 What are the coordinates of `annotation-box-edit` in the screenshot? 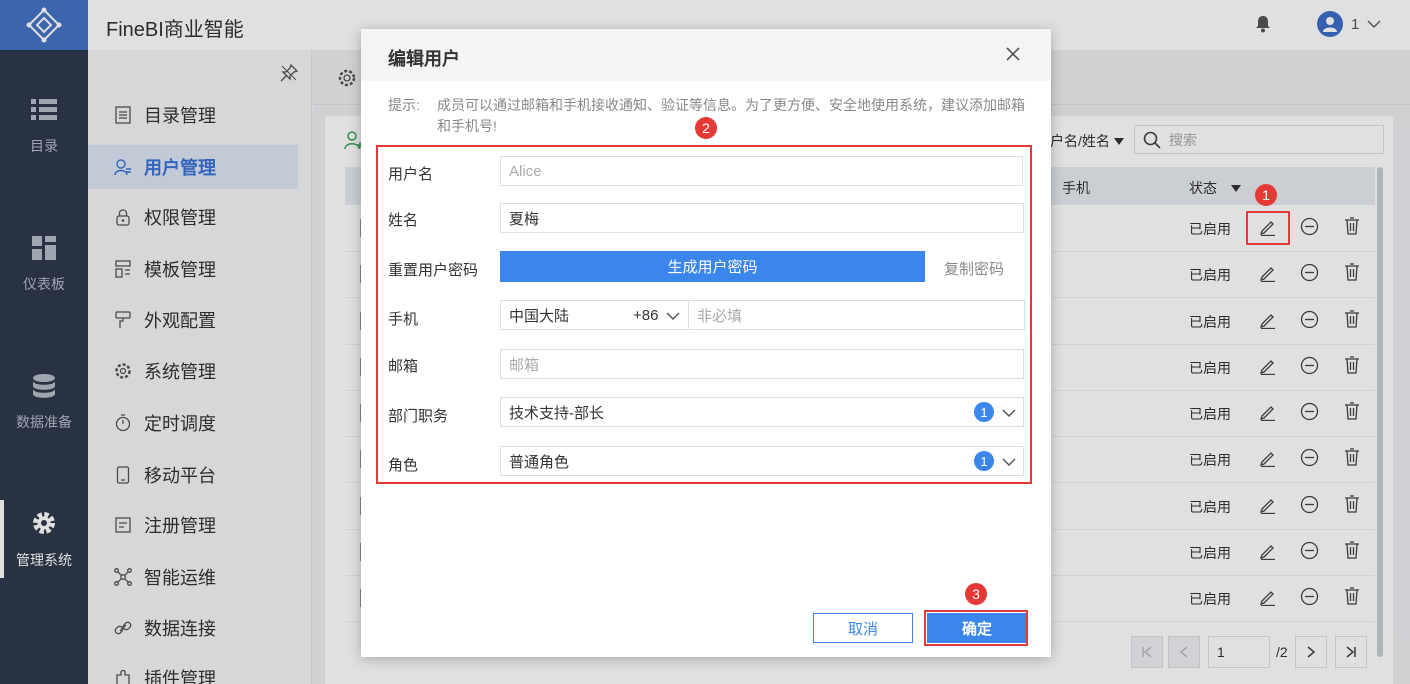 It's located at (1268, 228).